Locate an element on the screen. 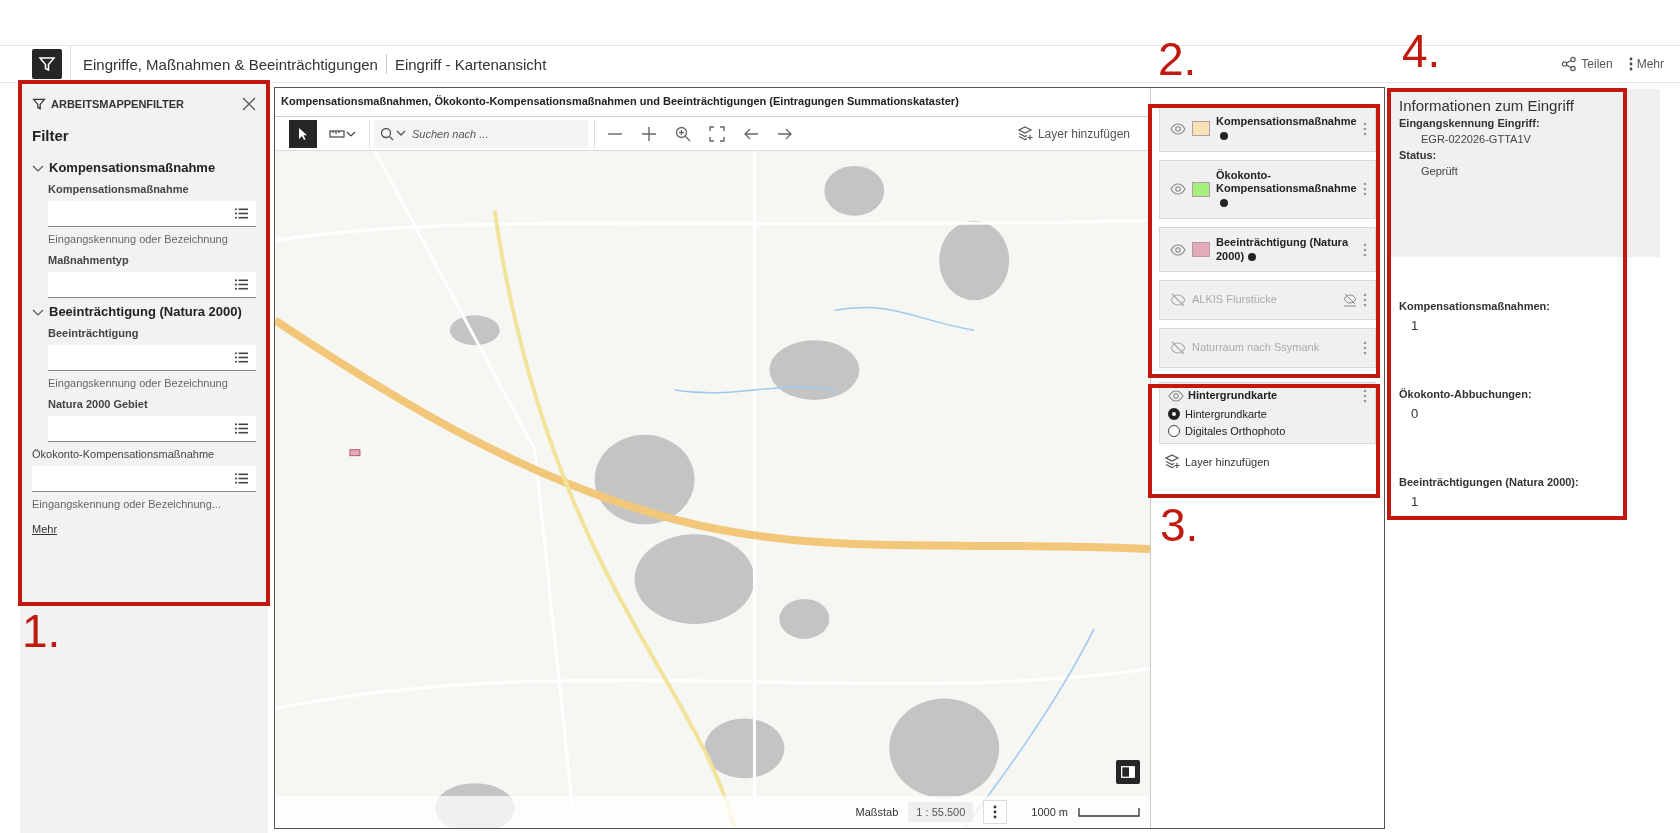 This screenshot has height=833, width=1680. layer-card: Ökokonto-Kompensationsmaßnahme is located at coordinates (1267, 189).